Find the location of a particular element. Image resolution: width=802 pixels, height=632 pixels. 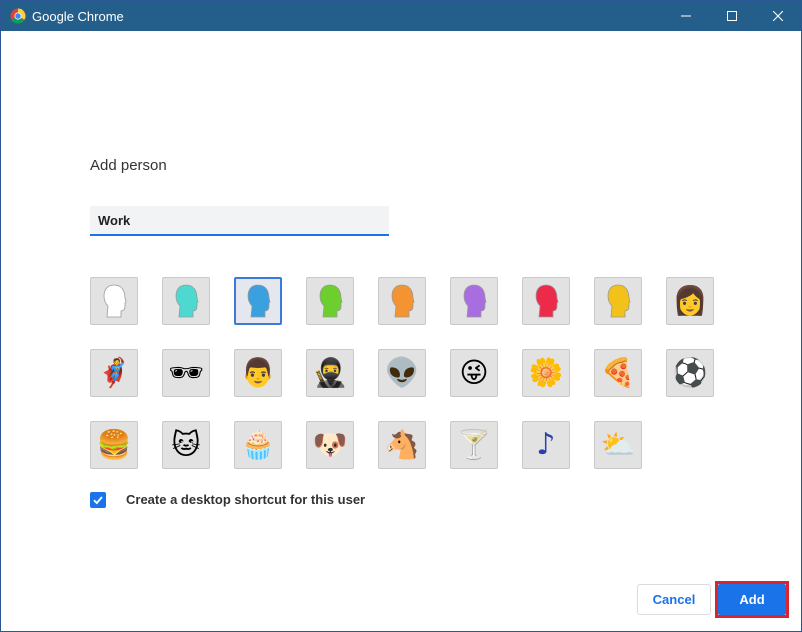

title-bar: Google Chrome is located at coordinates (401, 16).